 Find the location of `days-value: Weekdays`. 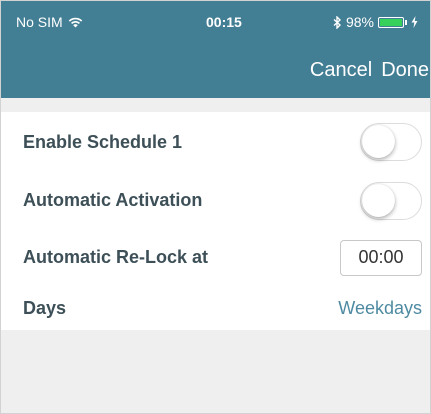

days-value: Weekdays is located at coordinates (380, 307).